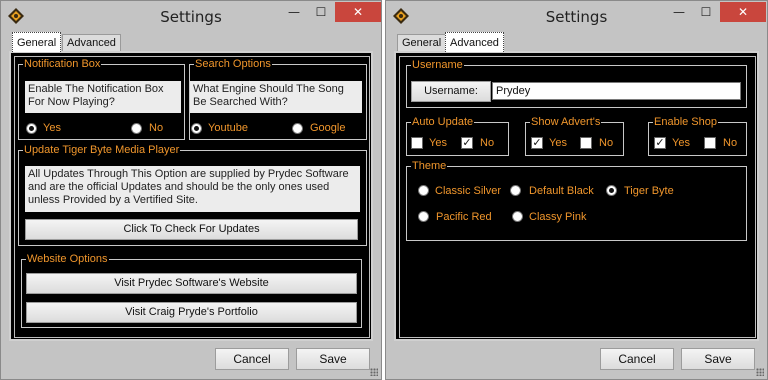 Image resolution: width=768 pixels, height=380 pixels. What do you see at coordinates (191, 283) in the screenshot?
I see `visit-prydec-website-button: Visit Prydec Software's Website` at bounding box center [191, 283].